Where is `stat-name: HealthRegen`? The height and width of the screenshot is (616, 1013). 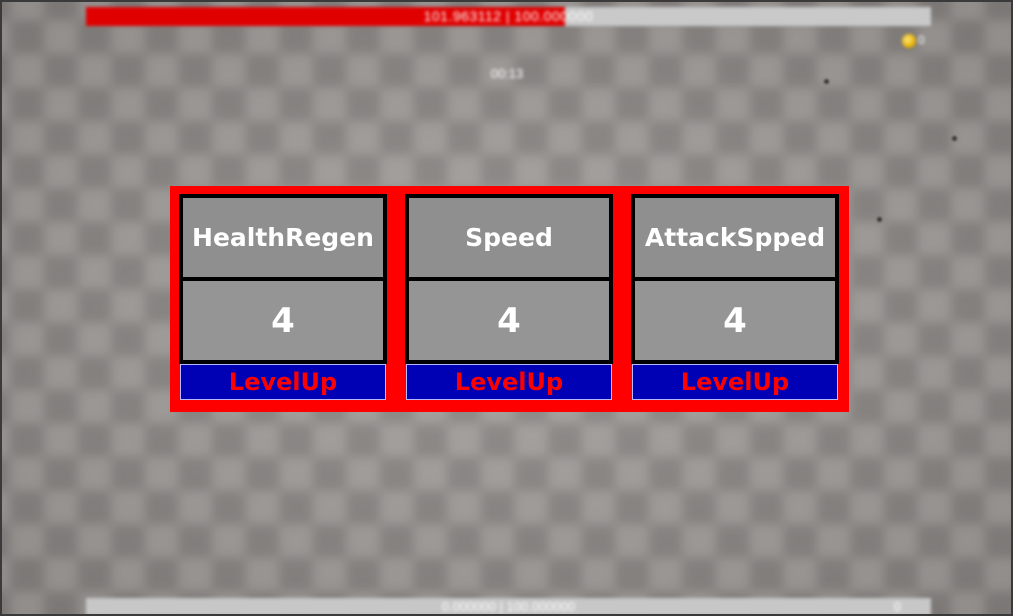
stat-name: HealthRegen is located at coordinates (283, 237).